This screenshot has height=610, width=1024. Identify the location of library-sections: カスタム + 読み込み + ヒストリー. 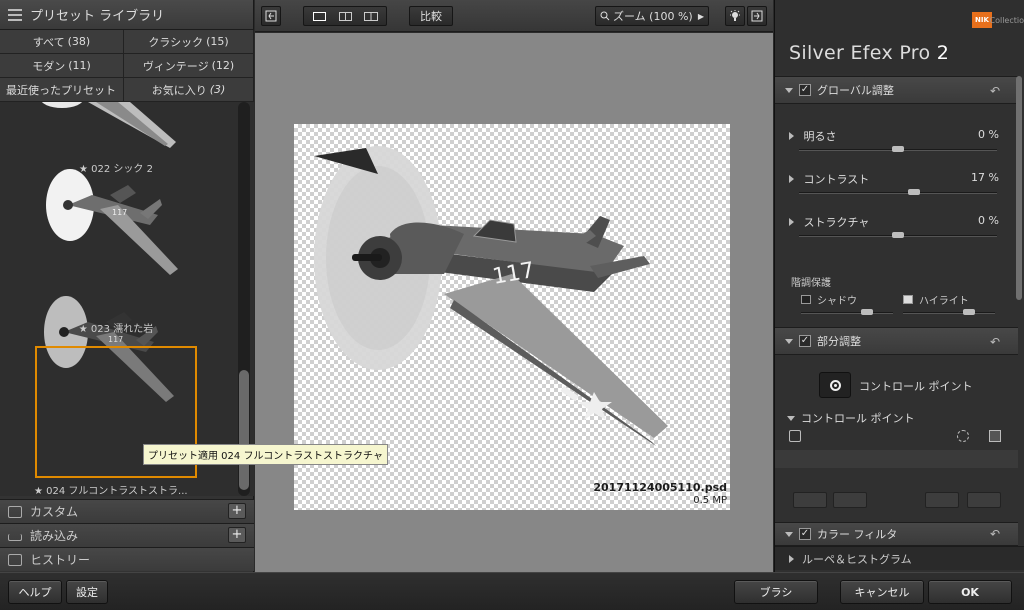
(127, 535).